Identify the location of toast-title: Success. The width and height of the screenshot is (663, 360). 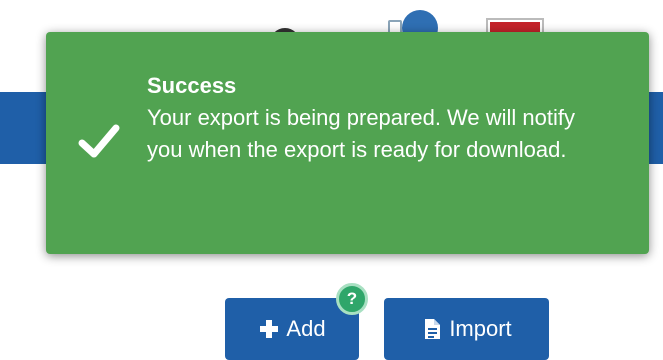
(192, 85).